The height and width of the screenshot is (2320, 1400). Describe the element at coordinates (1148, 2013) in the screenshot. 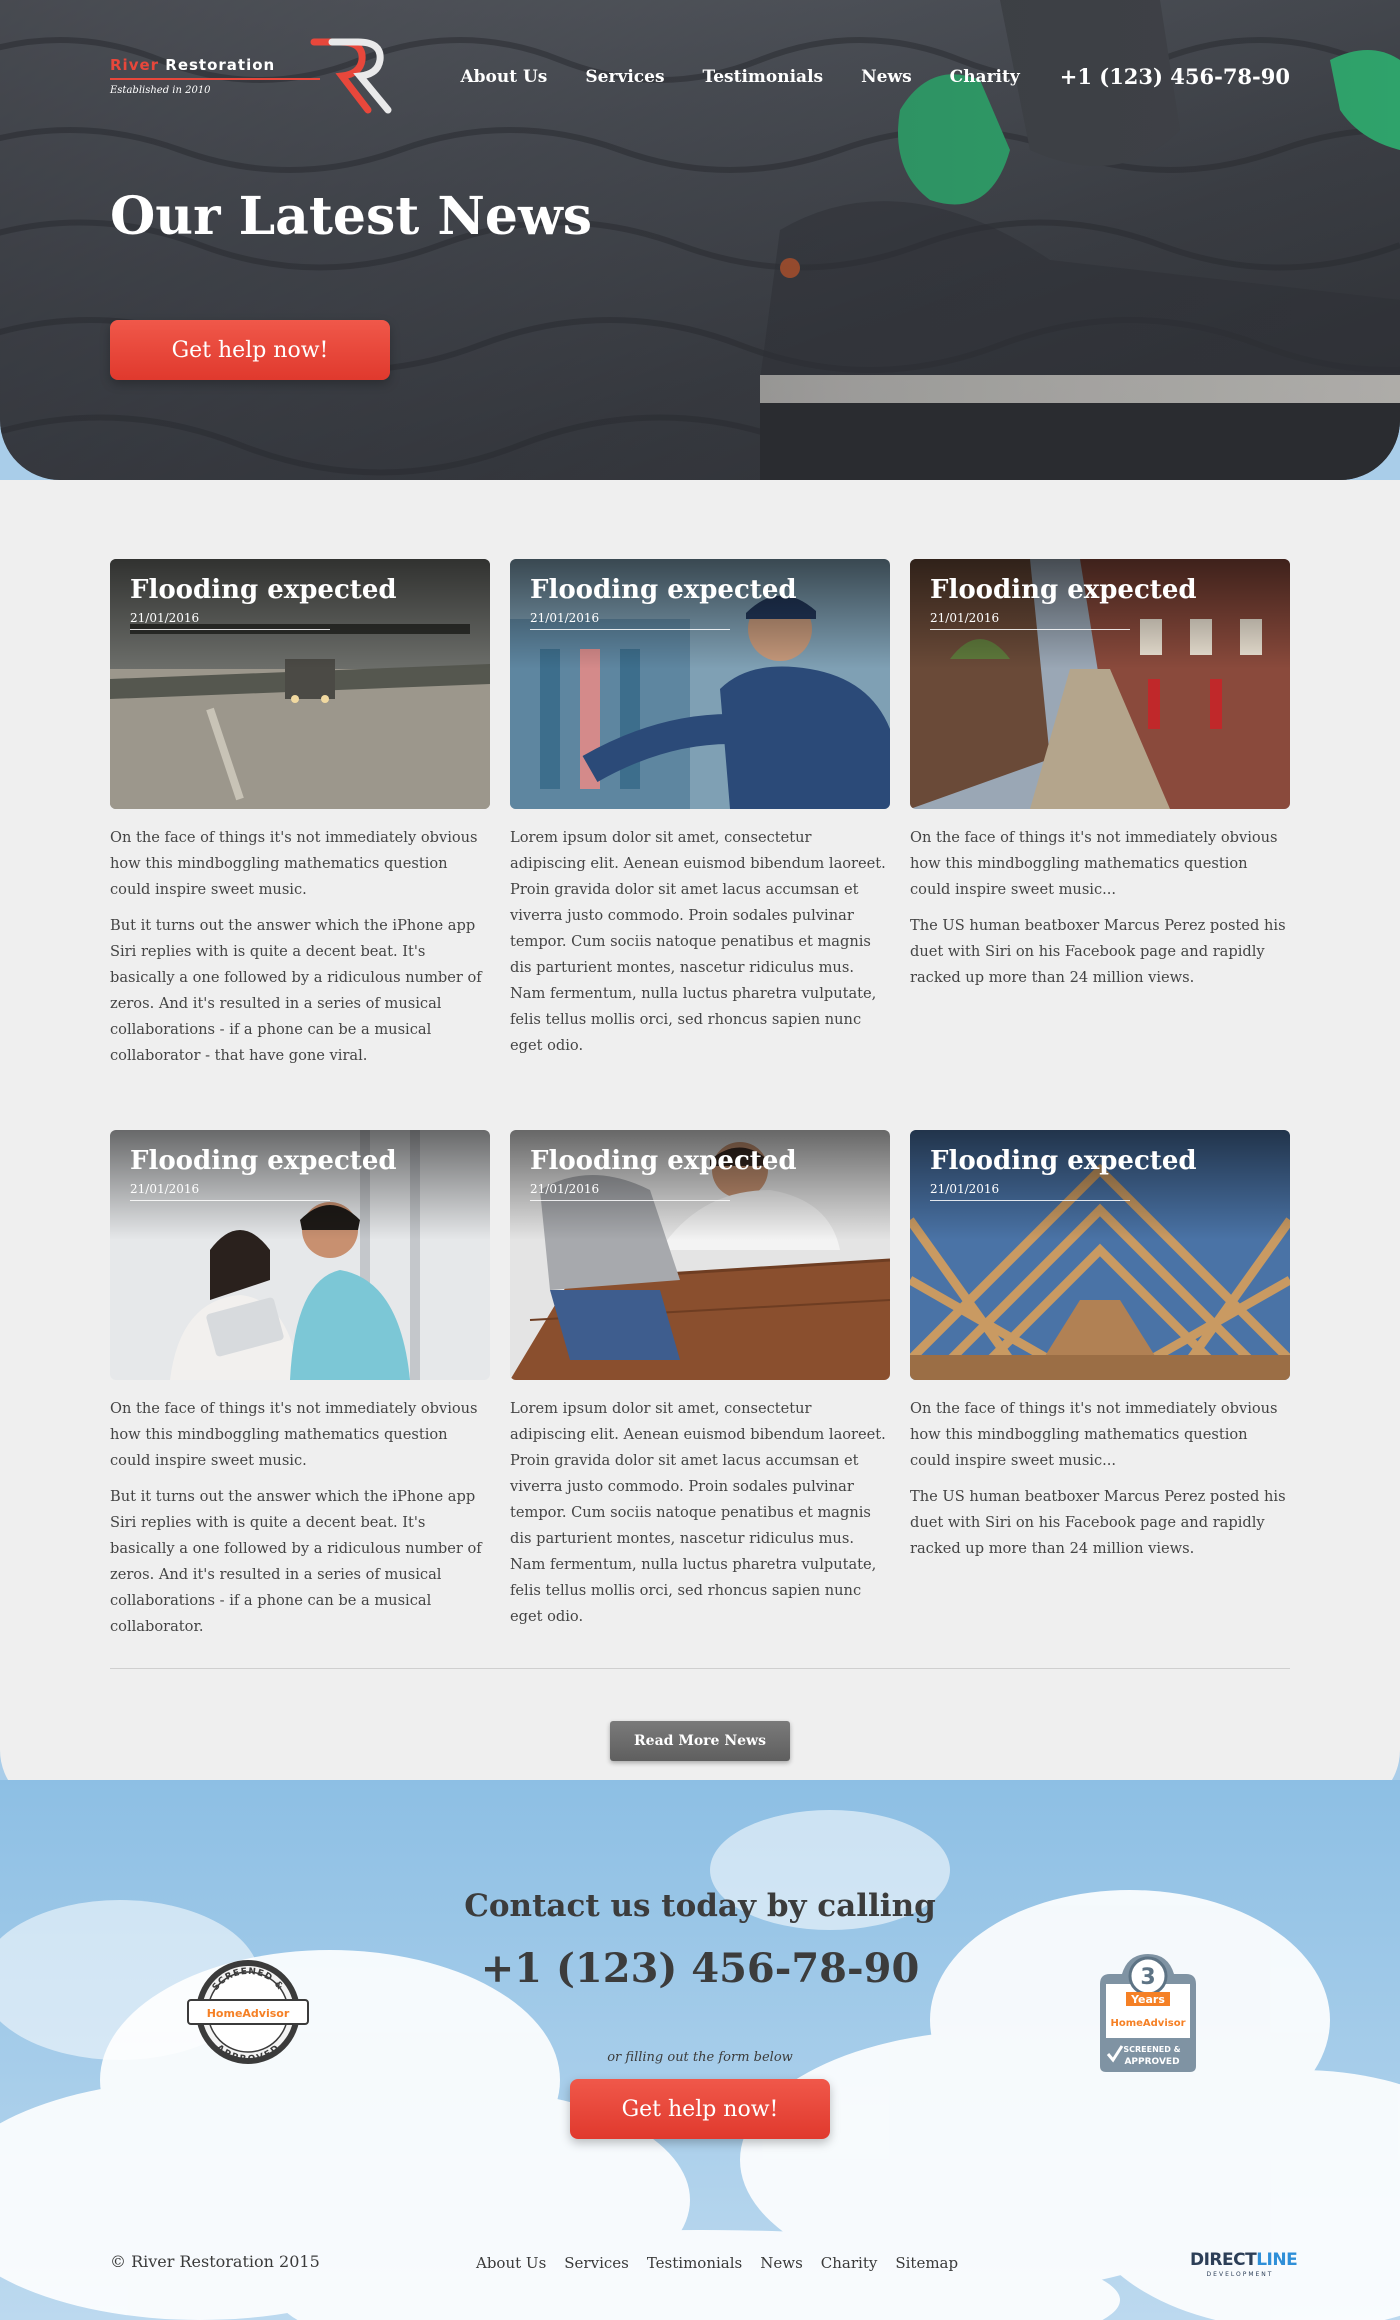

I see `homeadvisor-3-years-badge: 3 Years HomeAdvisor SCREENED & APPROVED` at that location.